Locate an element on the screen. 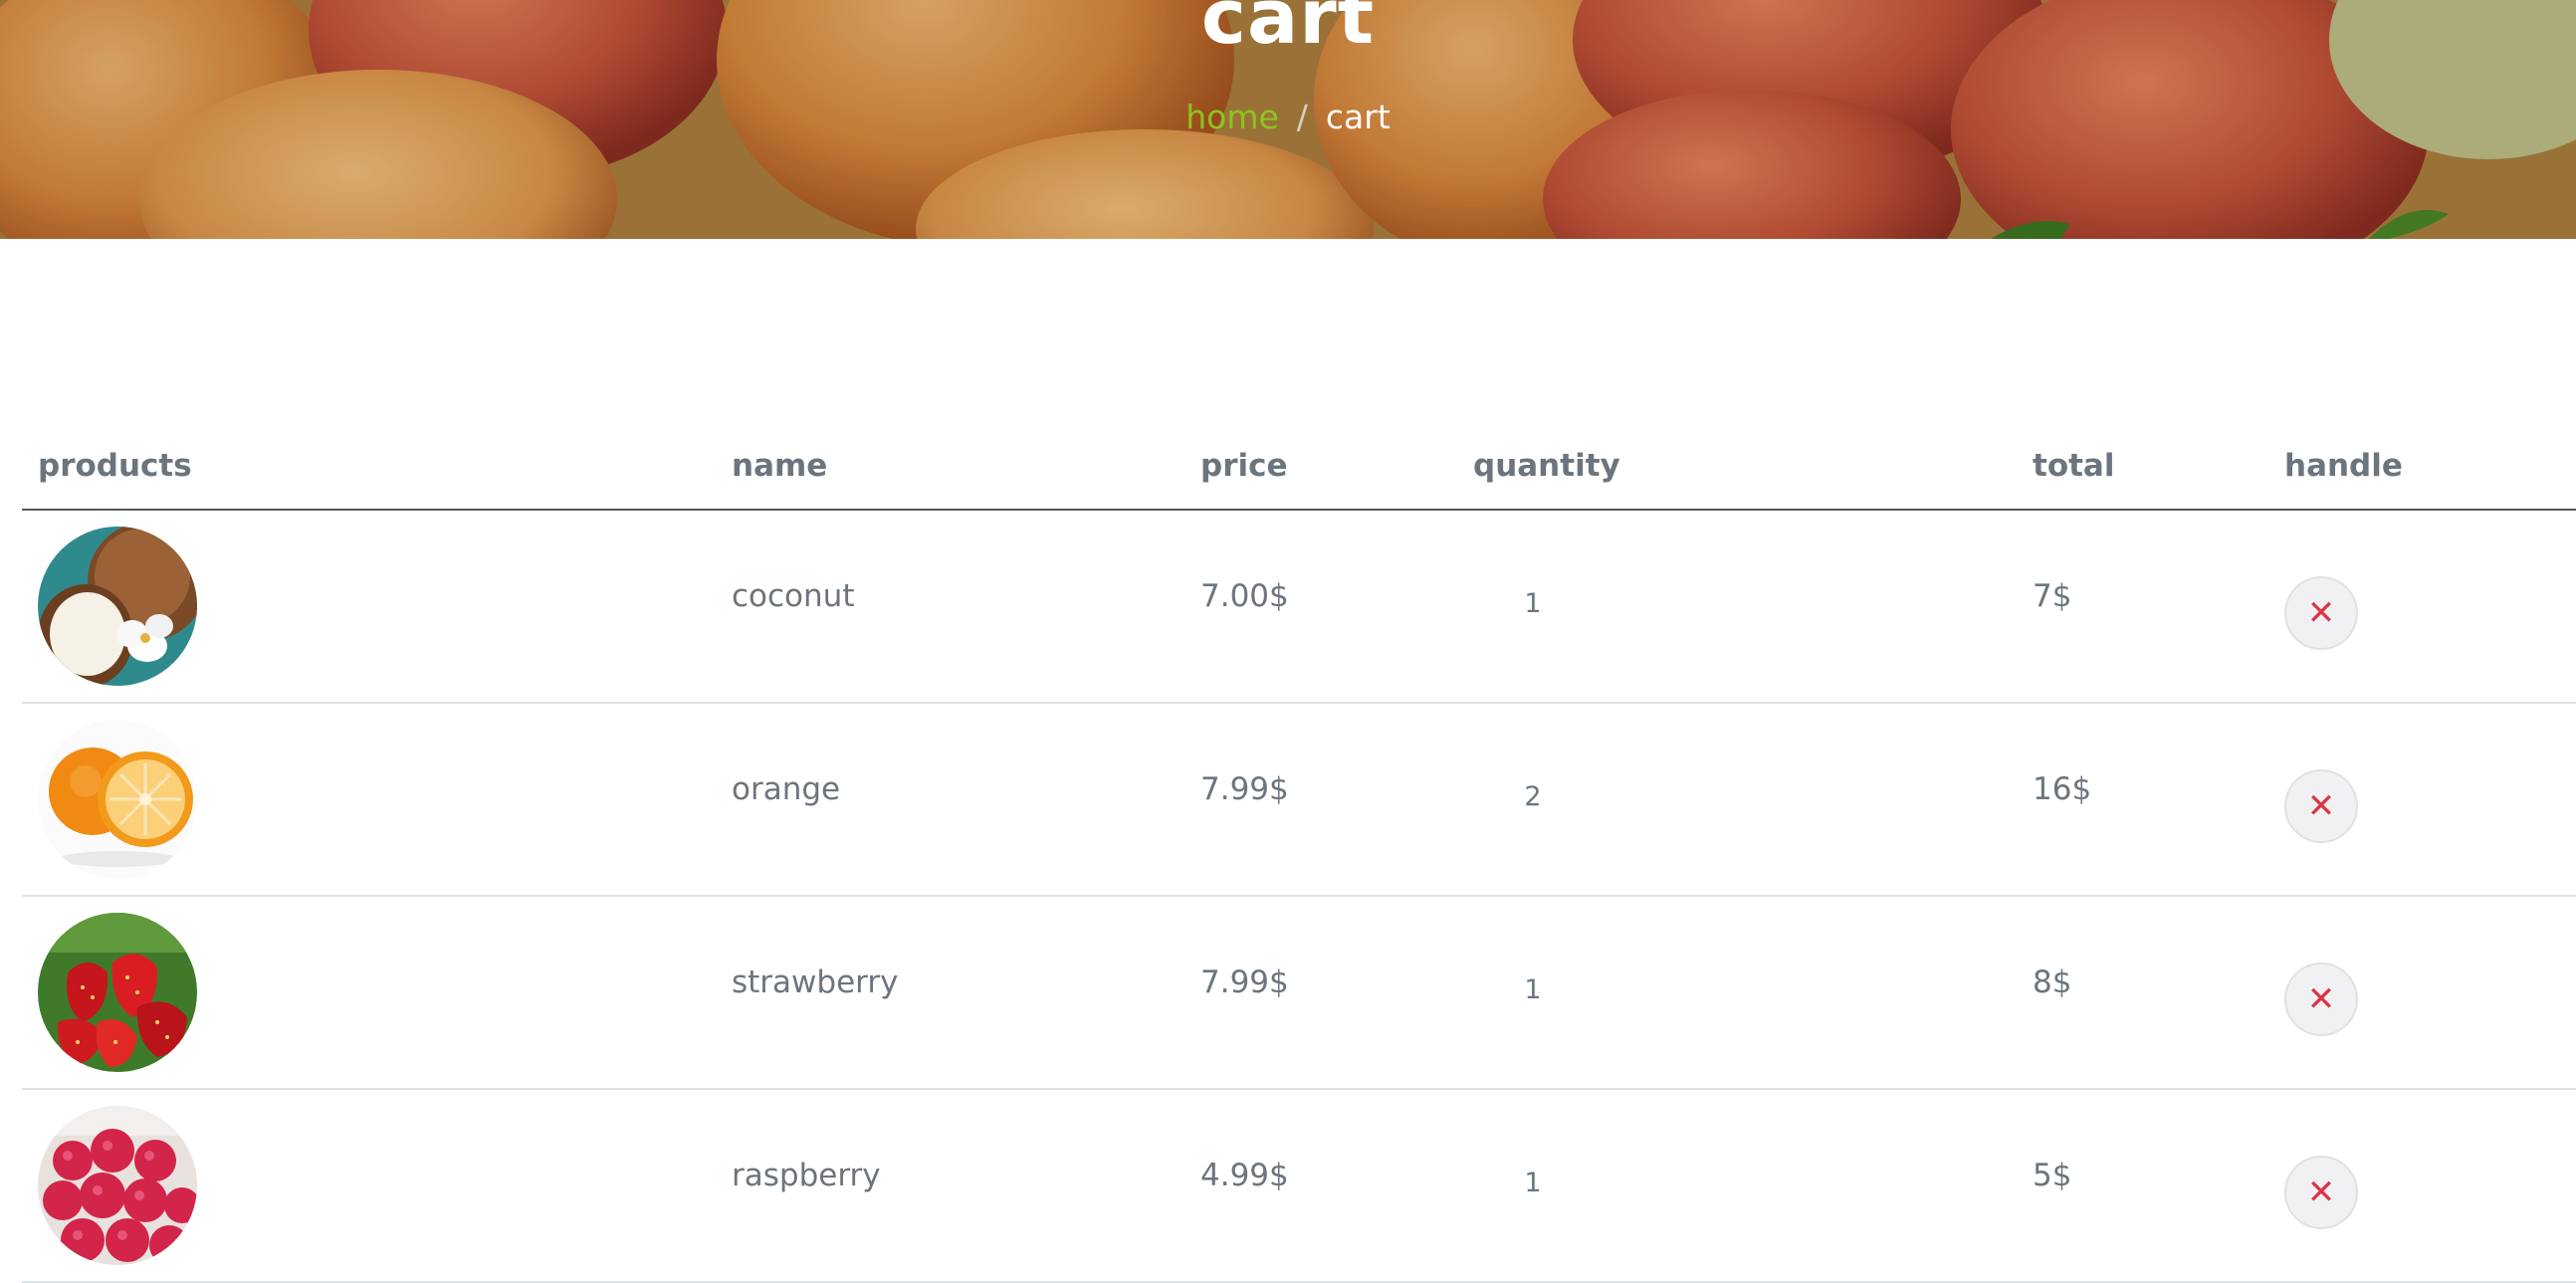  product-name: orange is located at coordinates (786, 789).